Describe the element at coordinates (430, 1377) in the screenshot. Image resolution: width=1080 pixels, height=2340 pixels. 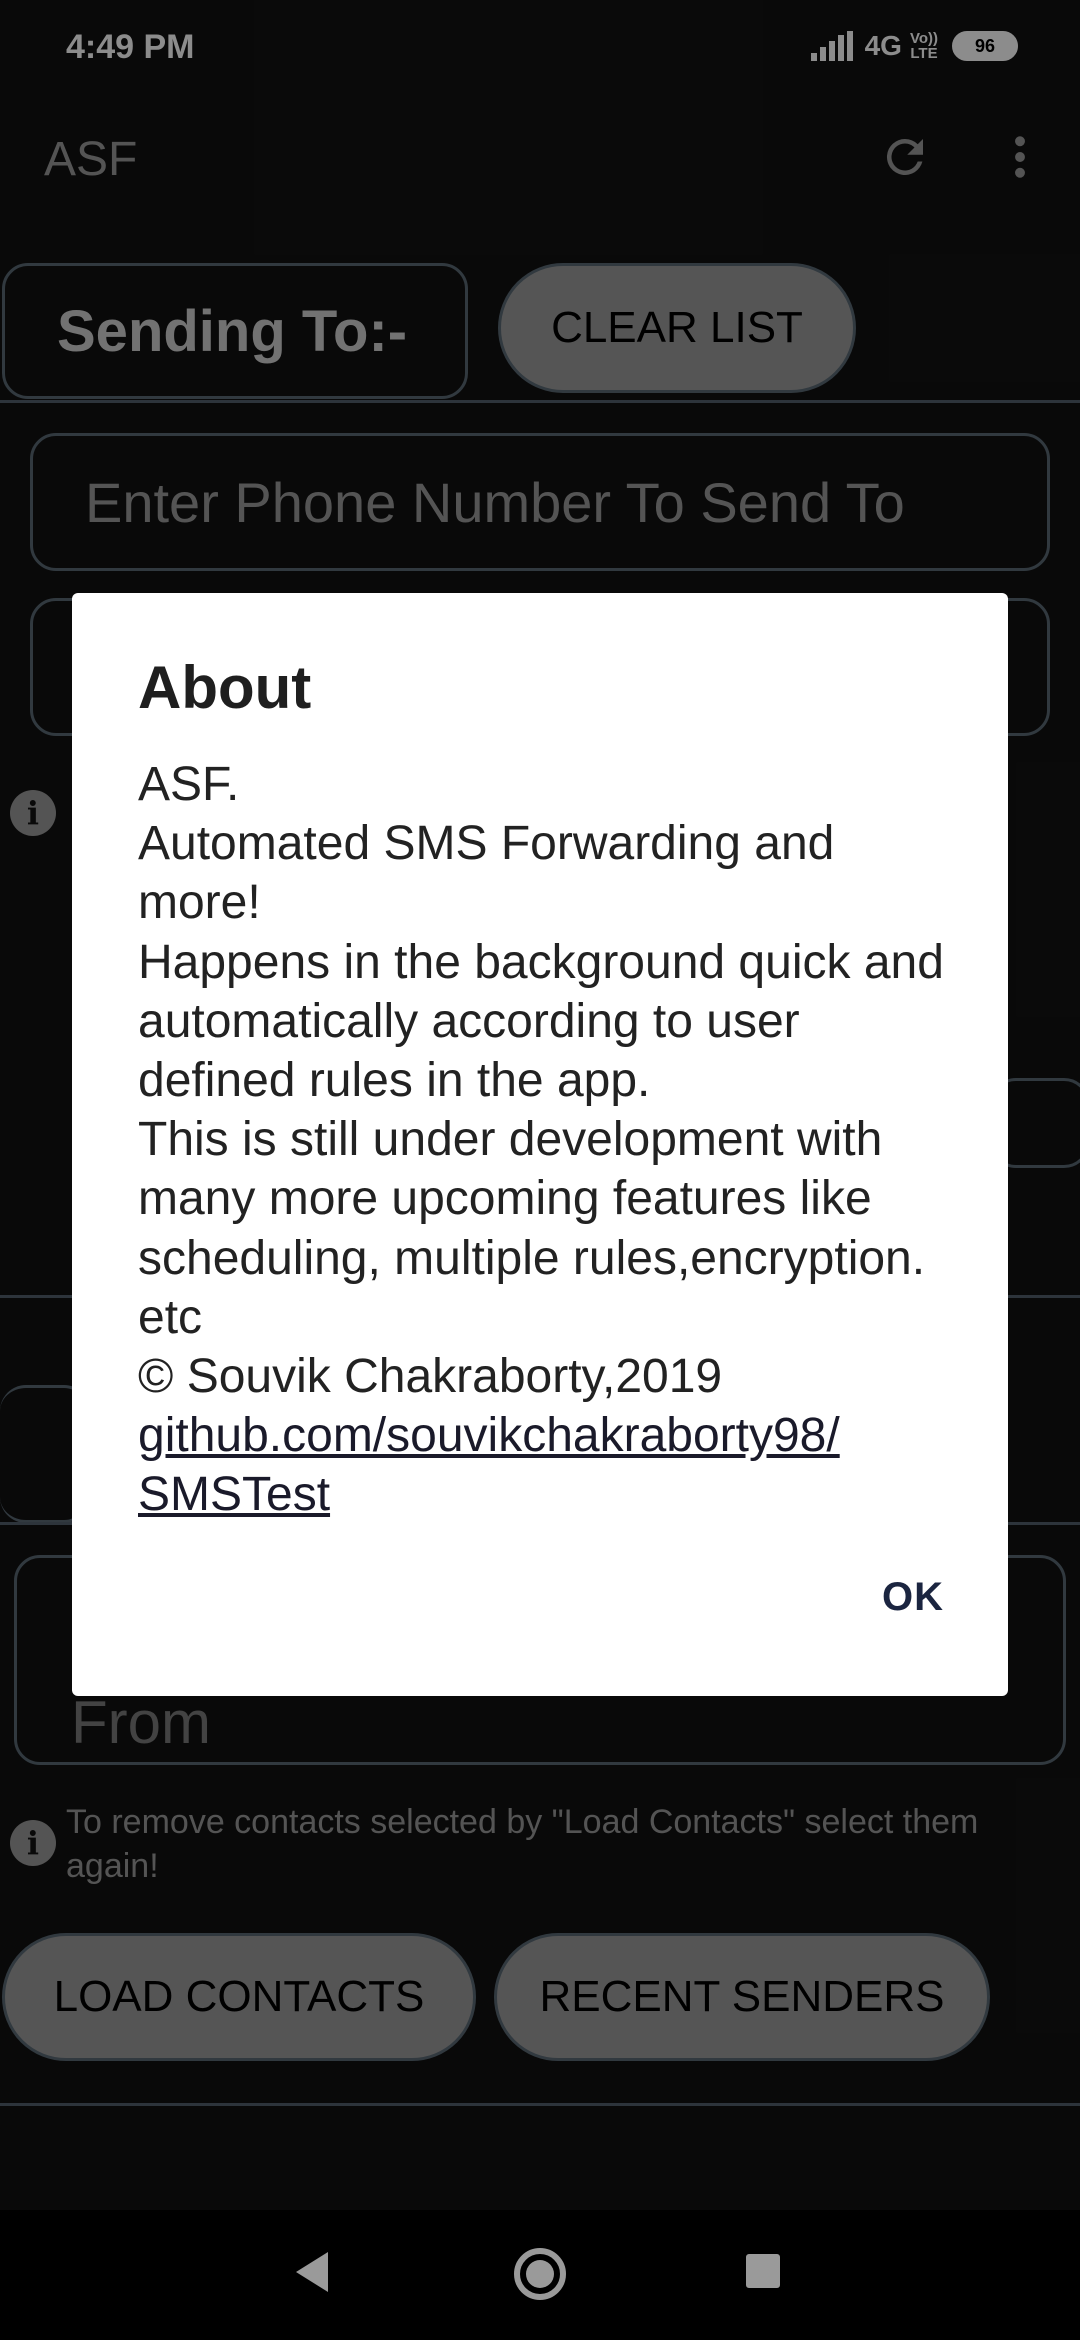
I see `dialog-line: © Souvik Chakraborty,2019` at that location.